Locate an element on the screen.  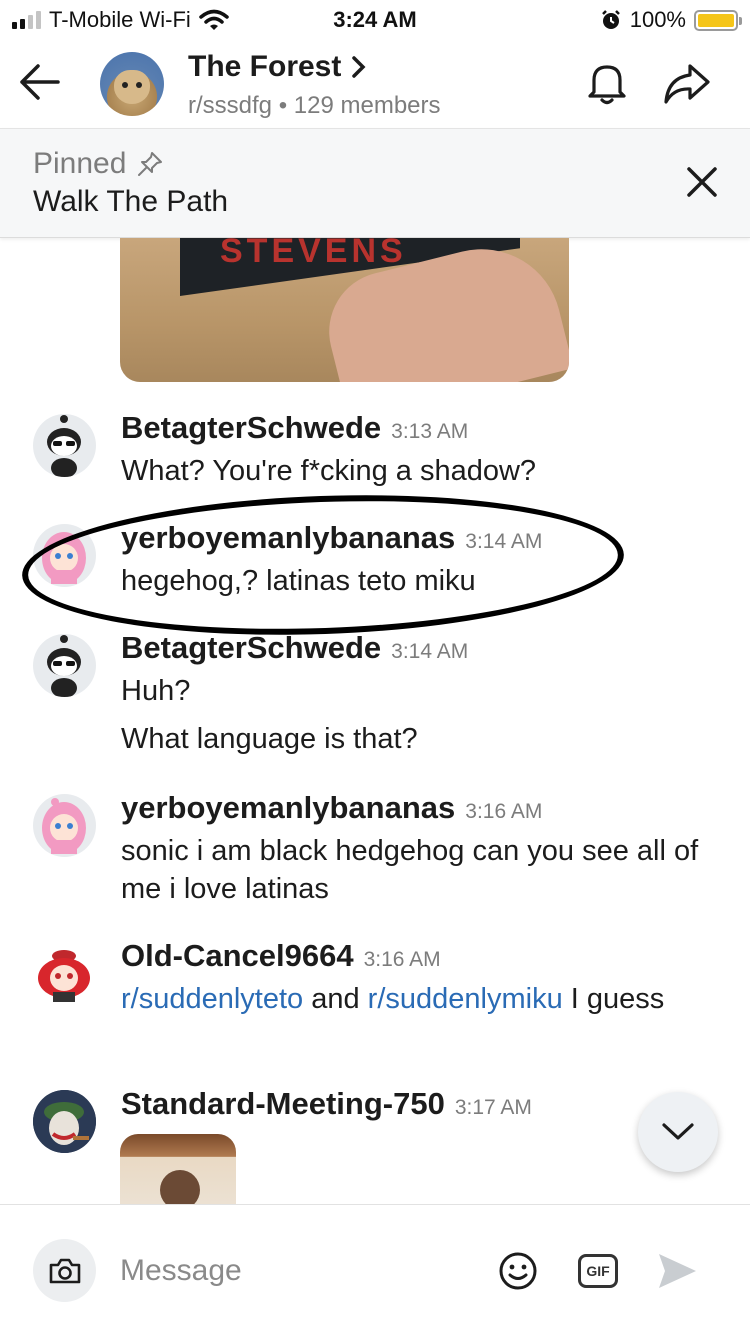
joker-avatar-icon is located at coordinates (64, 1121).